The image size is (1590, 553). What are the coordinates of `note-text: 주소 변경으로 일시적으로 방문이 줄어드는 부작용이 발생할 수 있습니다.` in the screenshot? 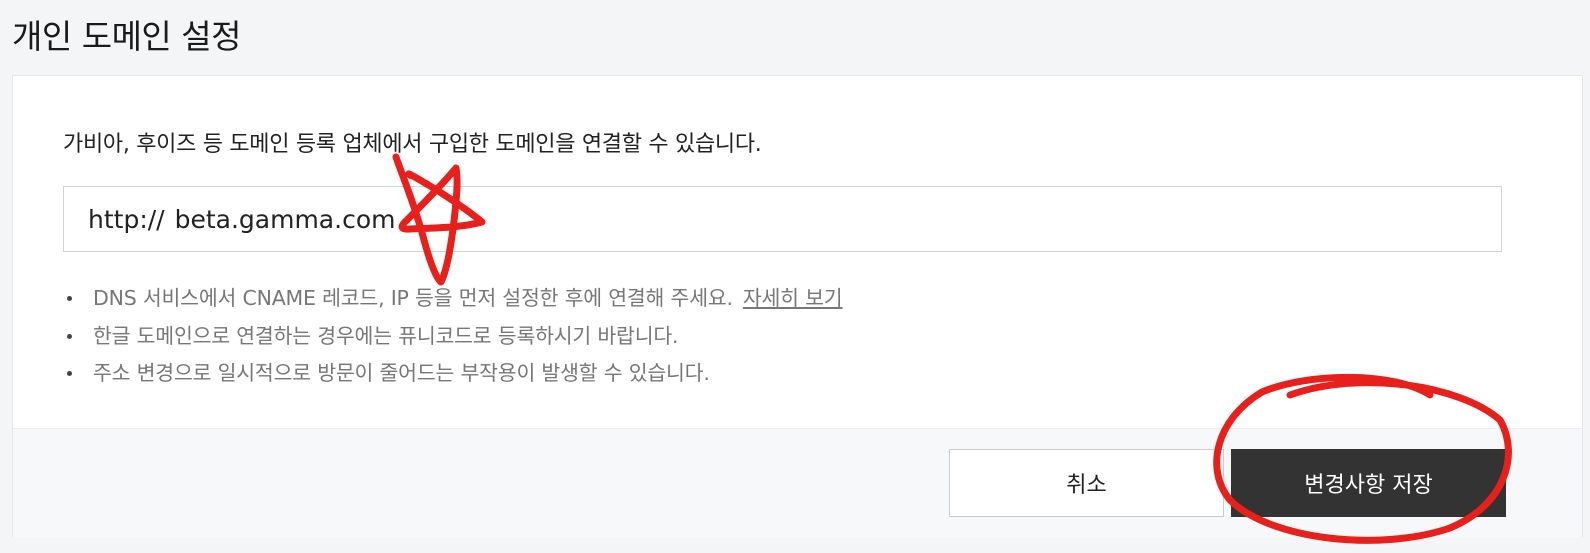 It's located at (401, 373).